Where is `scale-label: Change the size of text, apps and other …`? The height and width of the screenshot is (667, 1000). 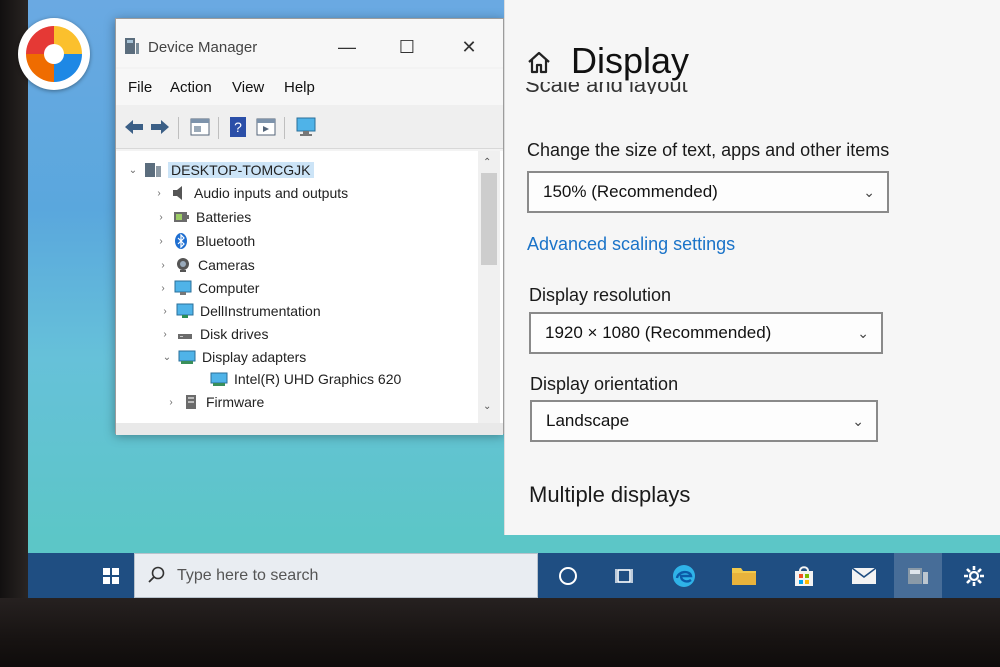
scale-label: Change the size of text, apps and other … is located at coordinates (708, 150).